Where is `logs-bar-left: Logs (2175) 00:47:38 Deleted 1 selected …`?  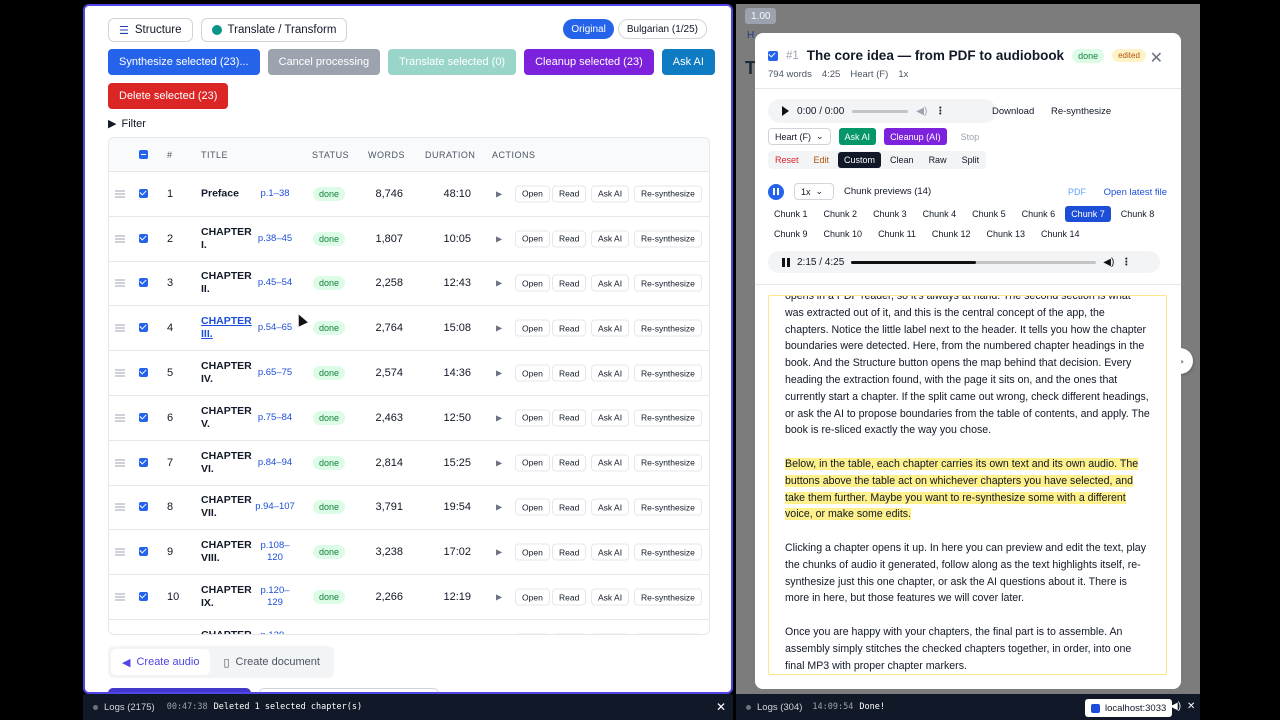 logs-bar-left: Logs (2175) 00:47:38 Deleted 1 selected … is located at coordinates (408, 707).